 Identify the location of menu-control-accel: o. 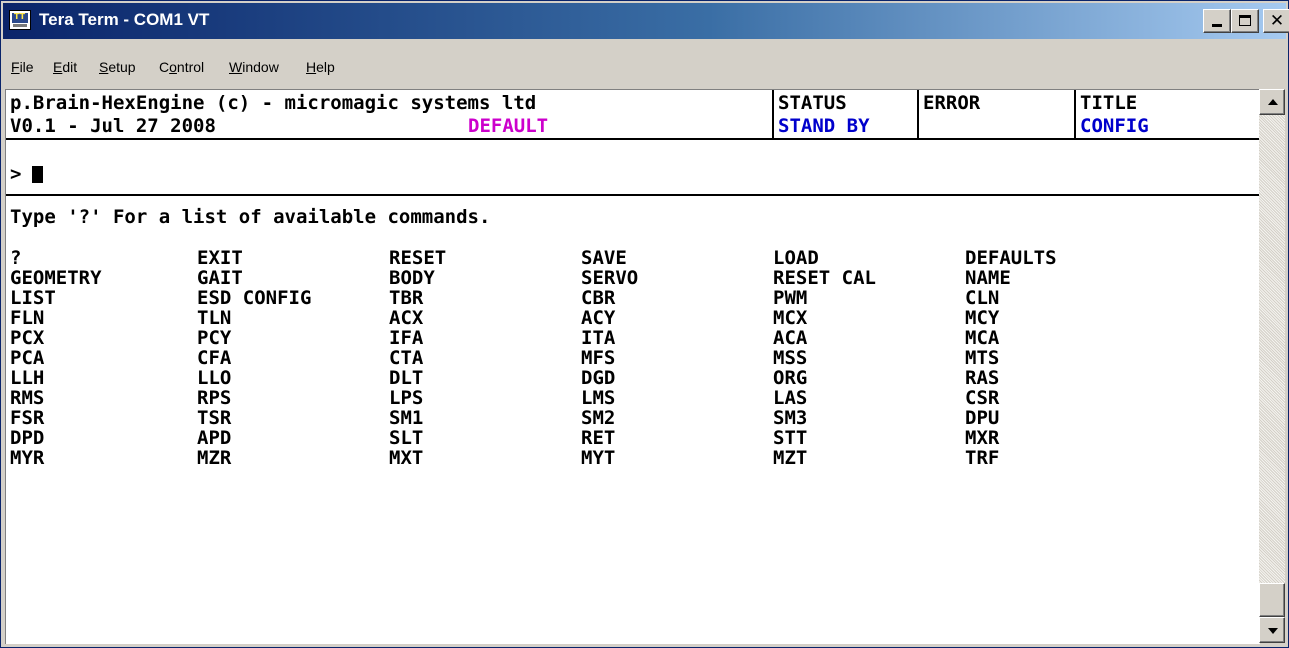
(173, 67).